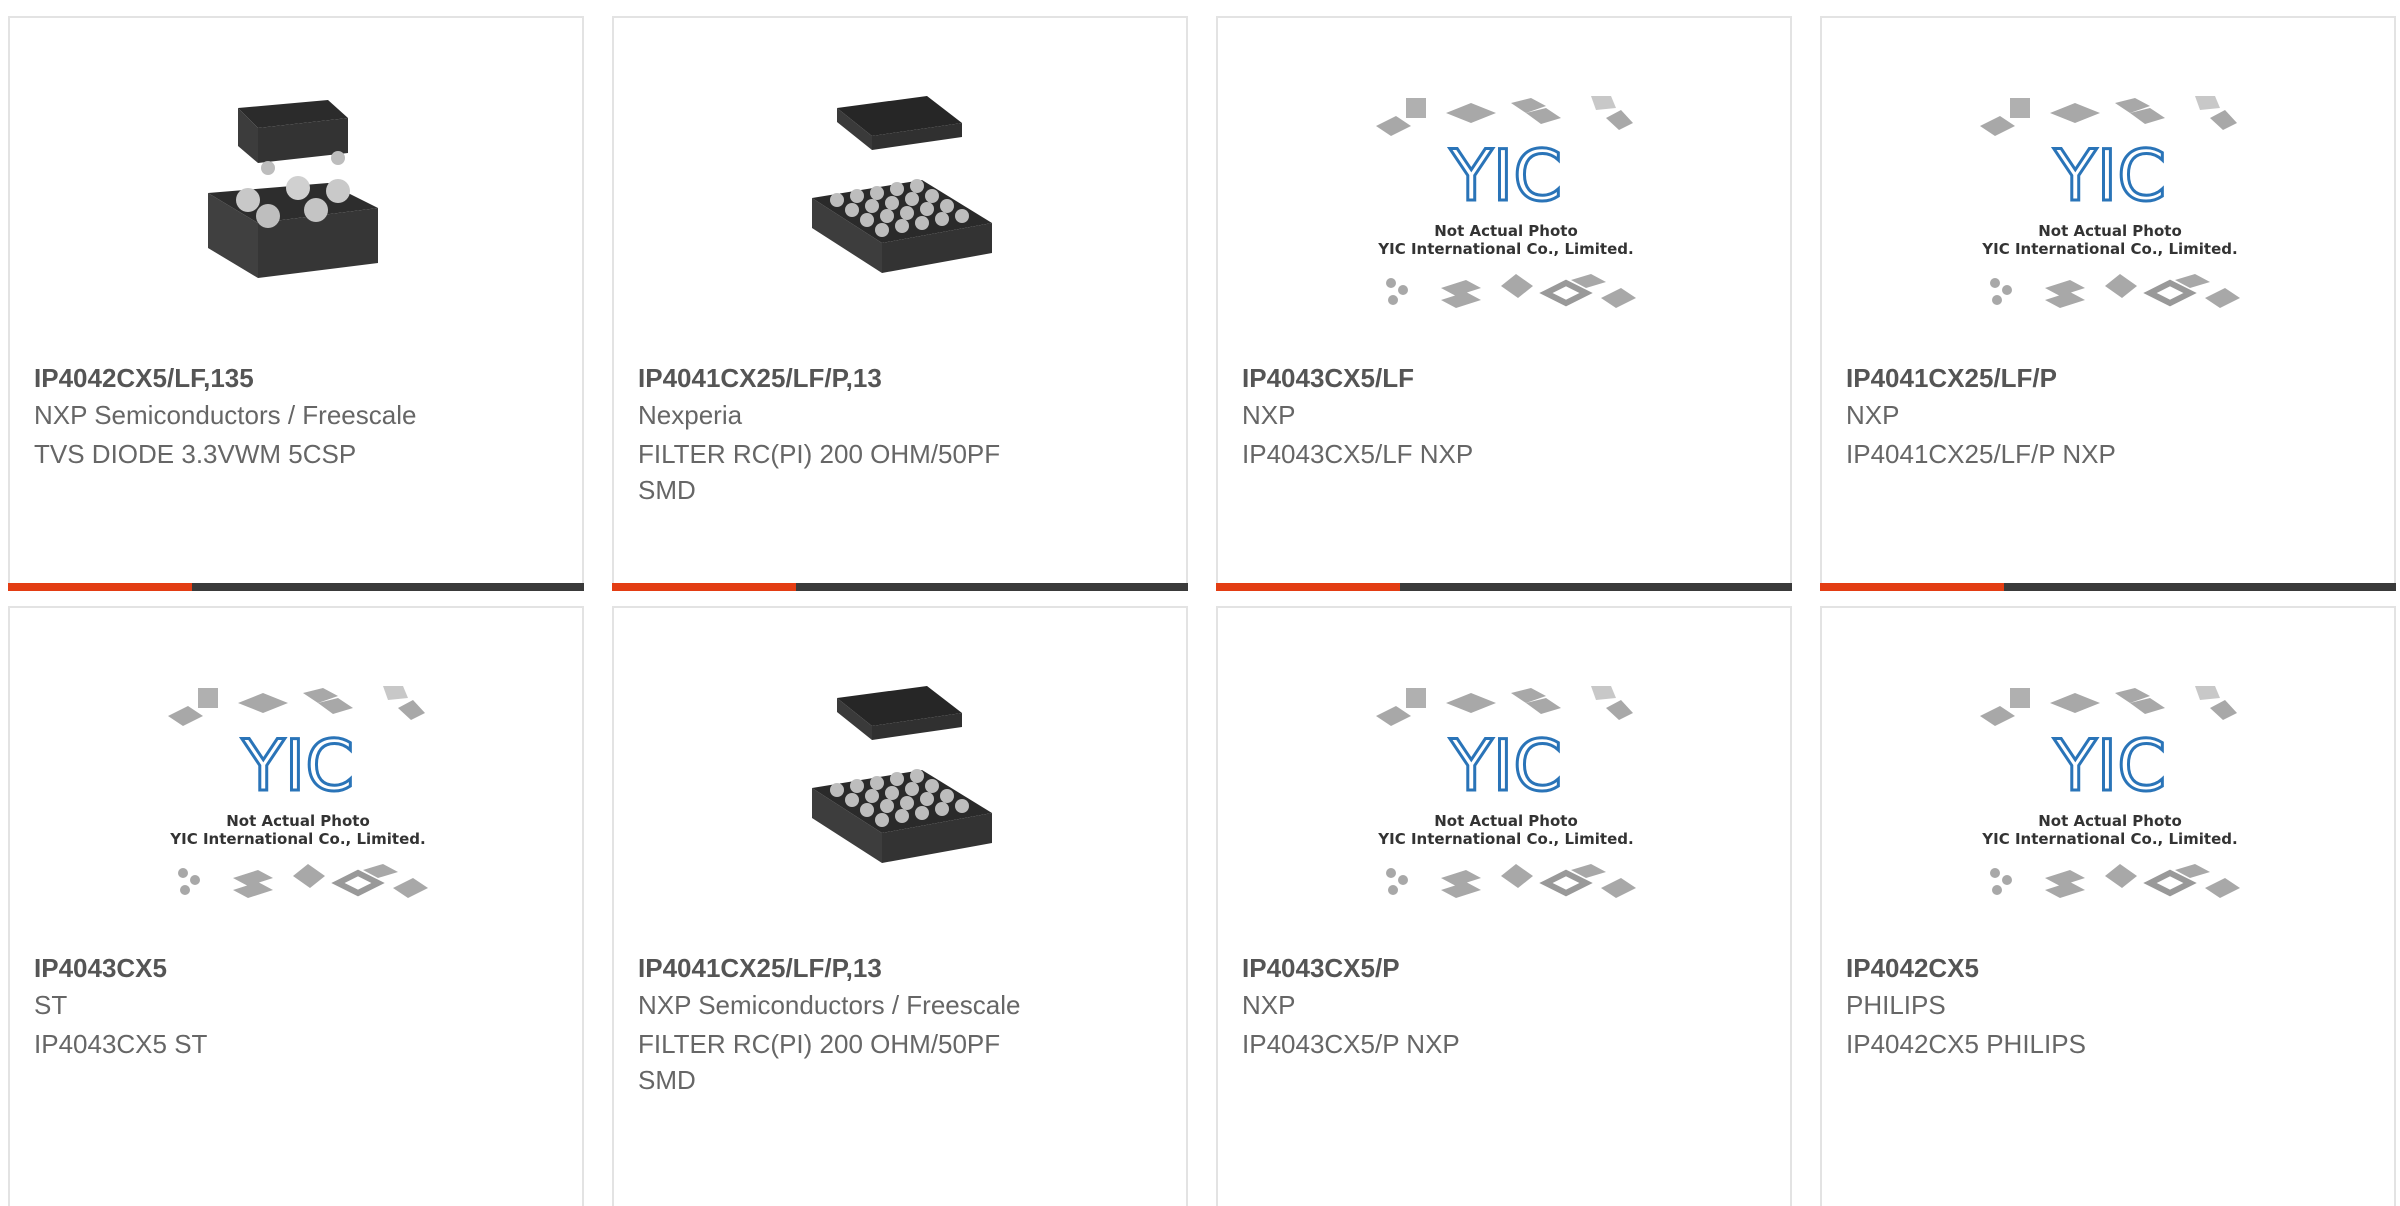 Image resolution: width=2400 pixels, height=1206 pixels. I want to click on product-manufacturer: PHILIPS, so click(1896, 1005).